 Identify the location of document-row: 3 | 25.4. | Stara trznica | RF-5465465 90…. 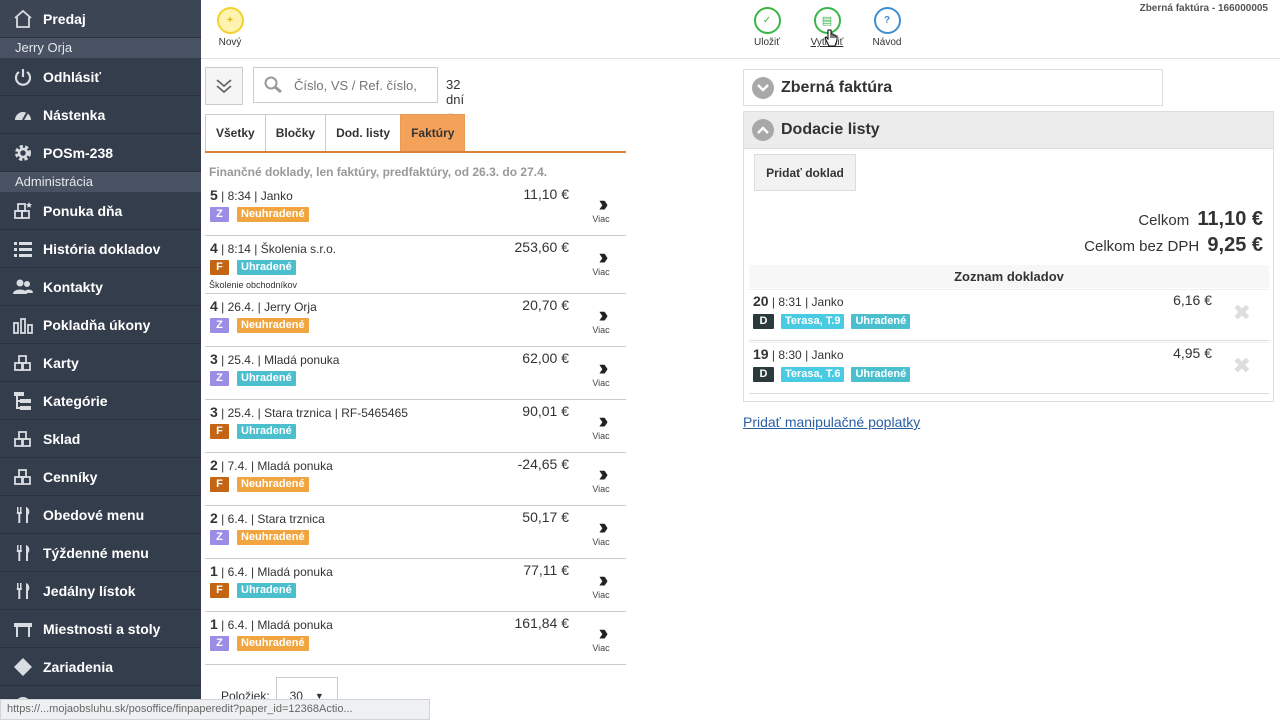
(415, 426).